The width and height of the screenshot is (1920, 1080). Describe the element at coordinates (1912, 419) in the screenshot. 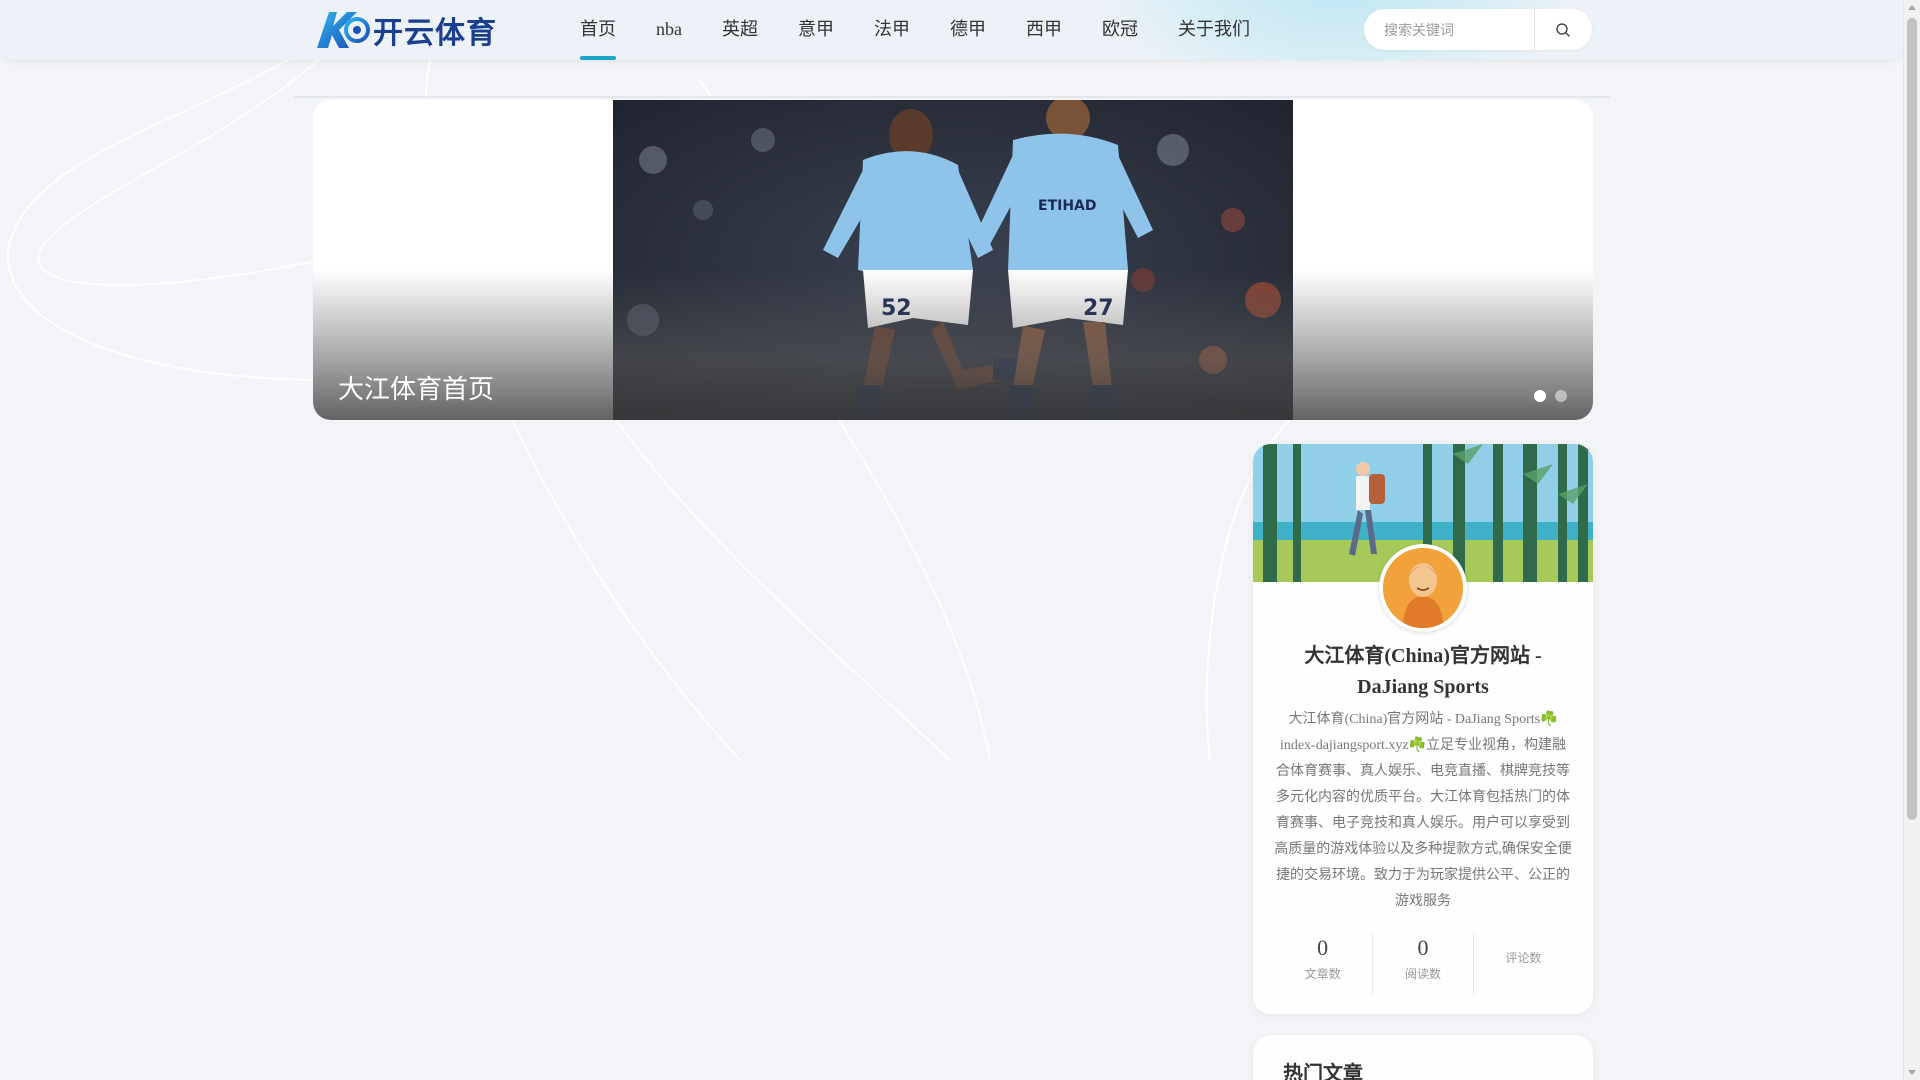

I see `scrollbar-thumb` at that location.